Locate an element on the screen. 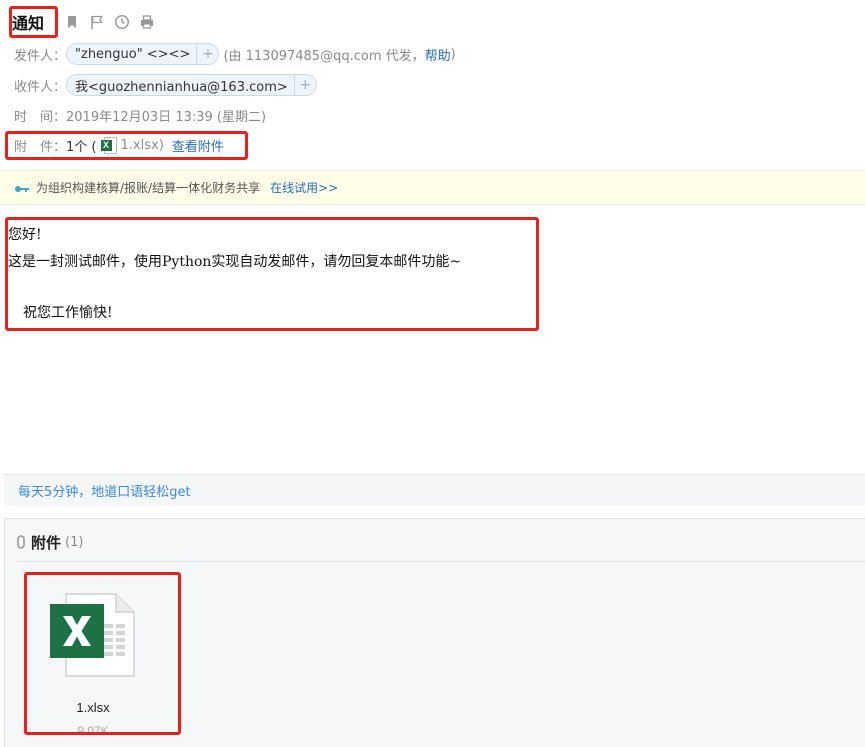 The image size is (865, 747). ad-link: 每天5分钟，地道口语轻松get is located at coordinates (104, 490).